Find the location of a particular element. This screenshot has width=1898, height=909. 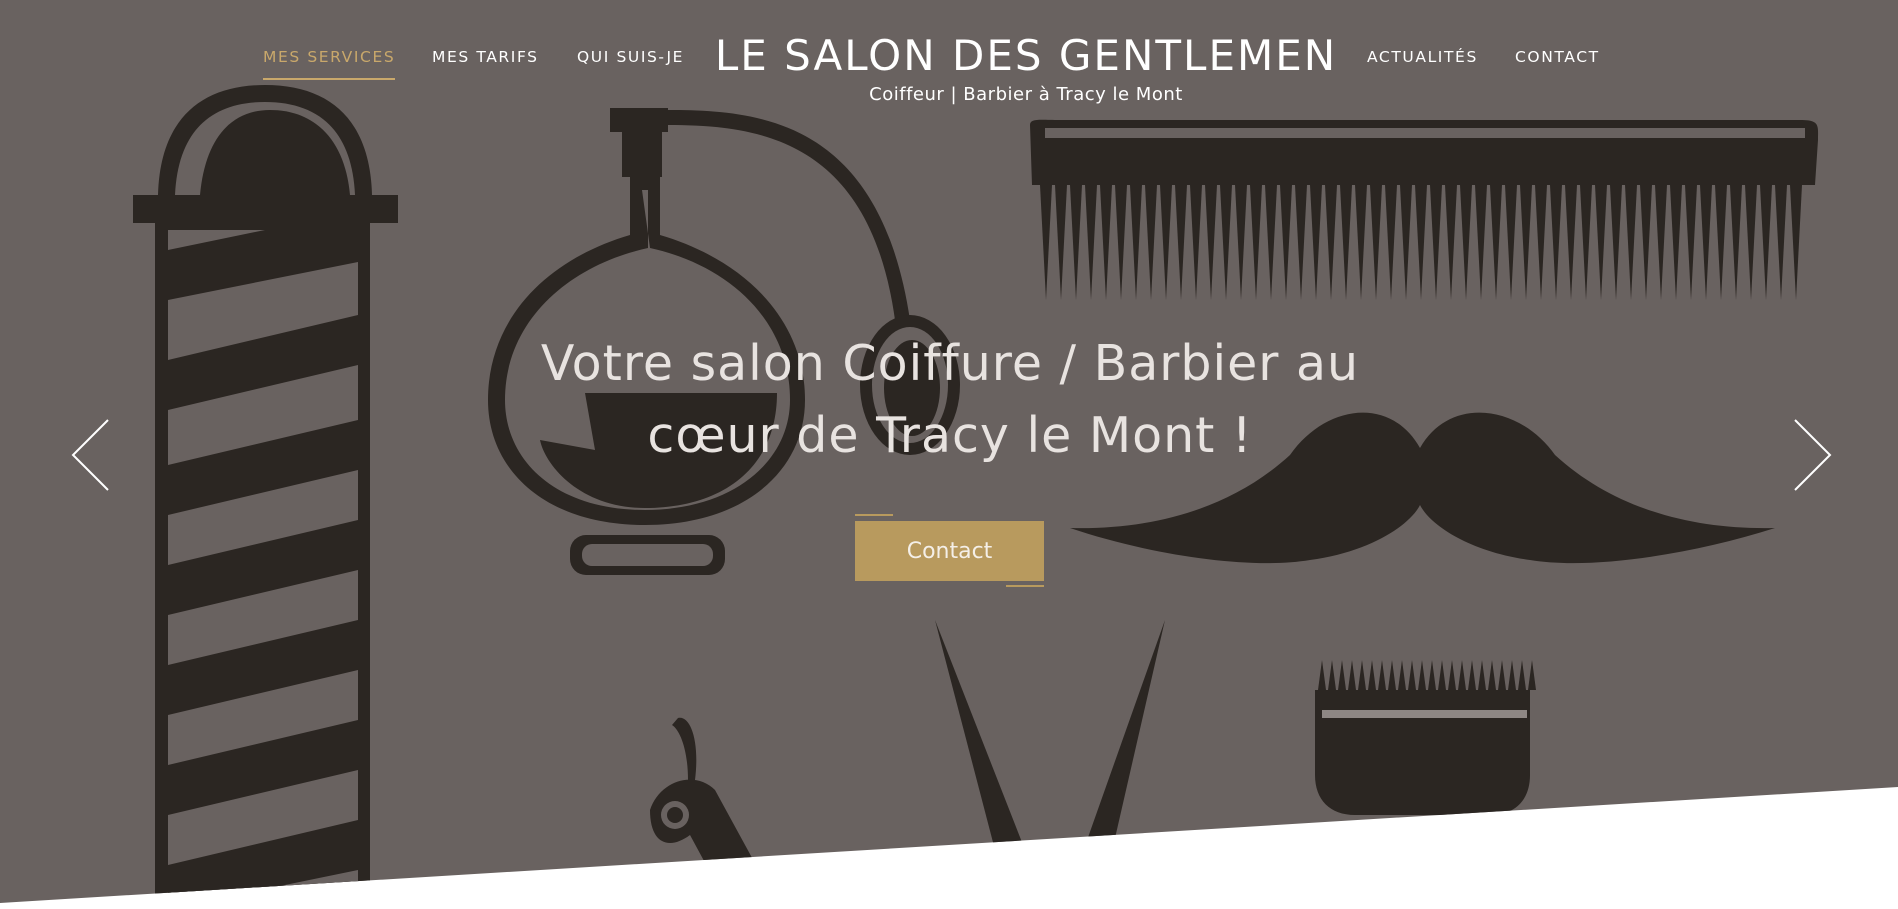

nav-link-mes-services: MES SERVICES is located at coordinates (329, 57).